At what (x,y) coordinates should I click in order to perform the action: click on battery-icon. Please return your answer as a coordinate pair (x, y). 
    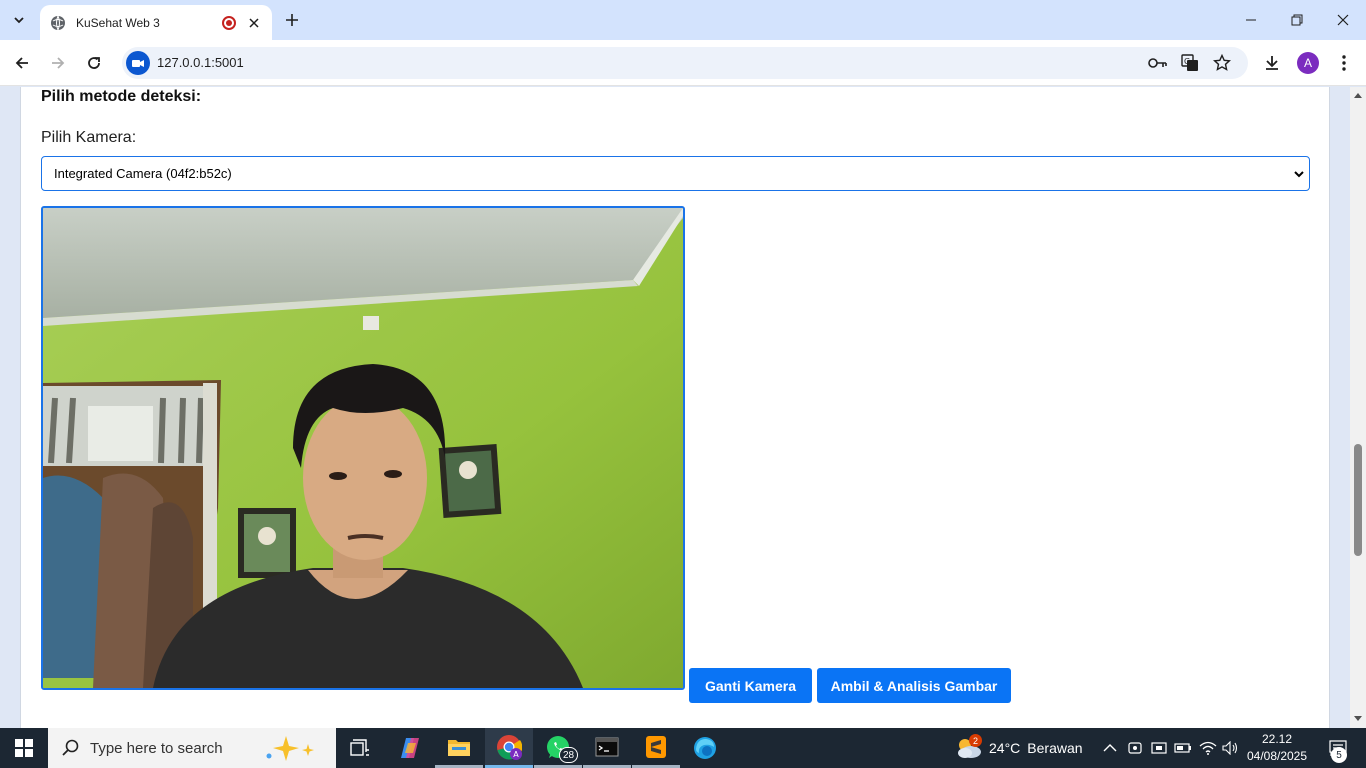
    Looking at the image, I should click on (1183, 748).